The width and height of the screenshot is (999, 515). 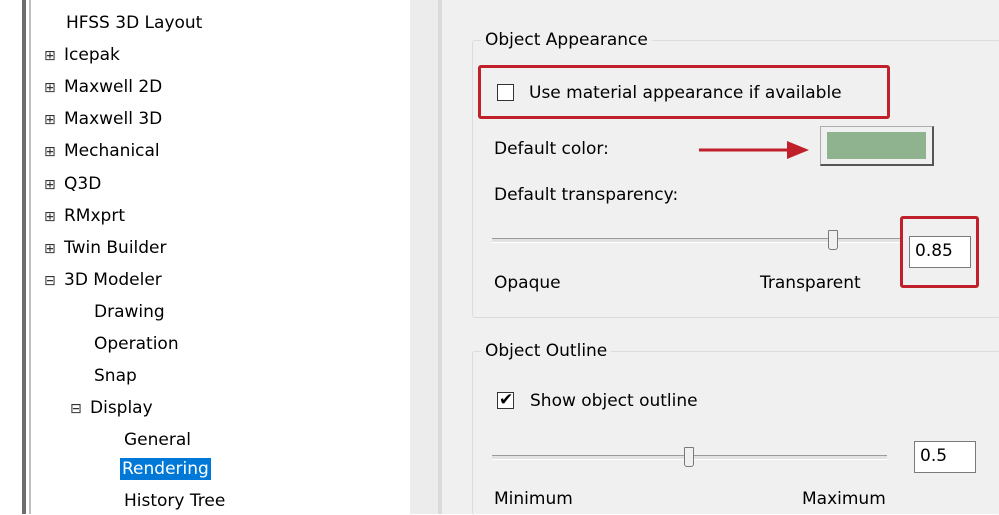 I want to click on tree-item-label: Rendering, so click(x=165, y=469).